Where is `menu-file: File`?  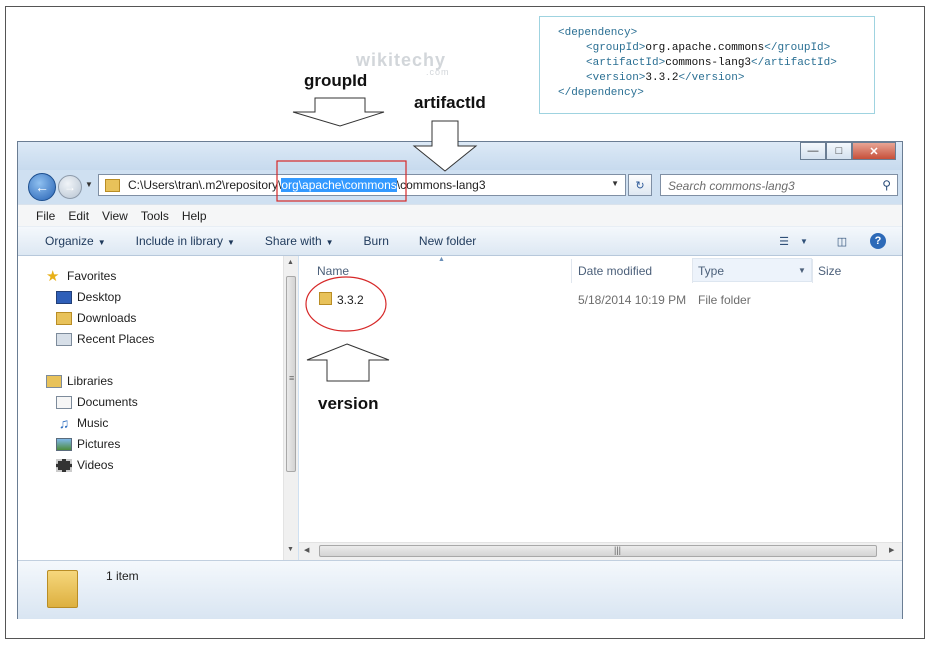 menu-file: File is located at coordinates (45, 216).